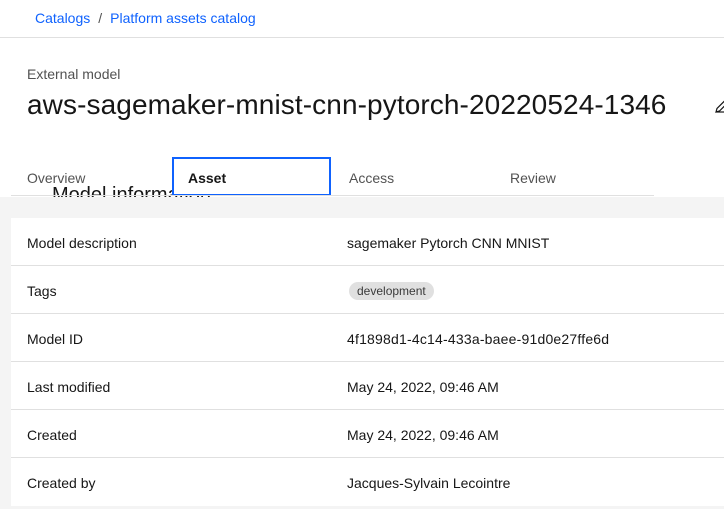  I want to click on detail-row-tags: Tags development, so click(367, 290).